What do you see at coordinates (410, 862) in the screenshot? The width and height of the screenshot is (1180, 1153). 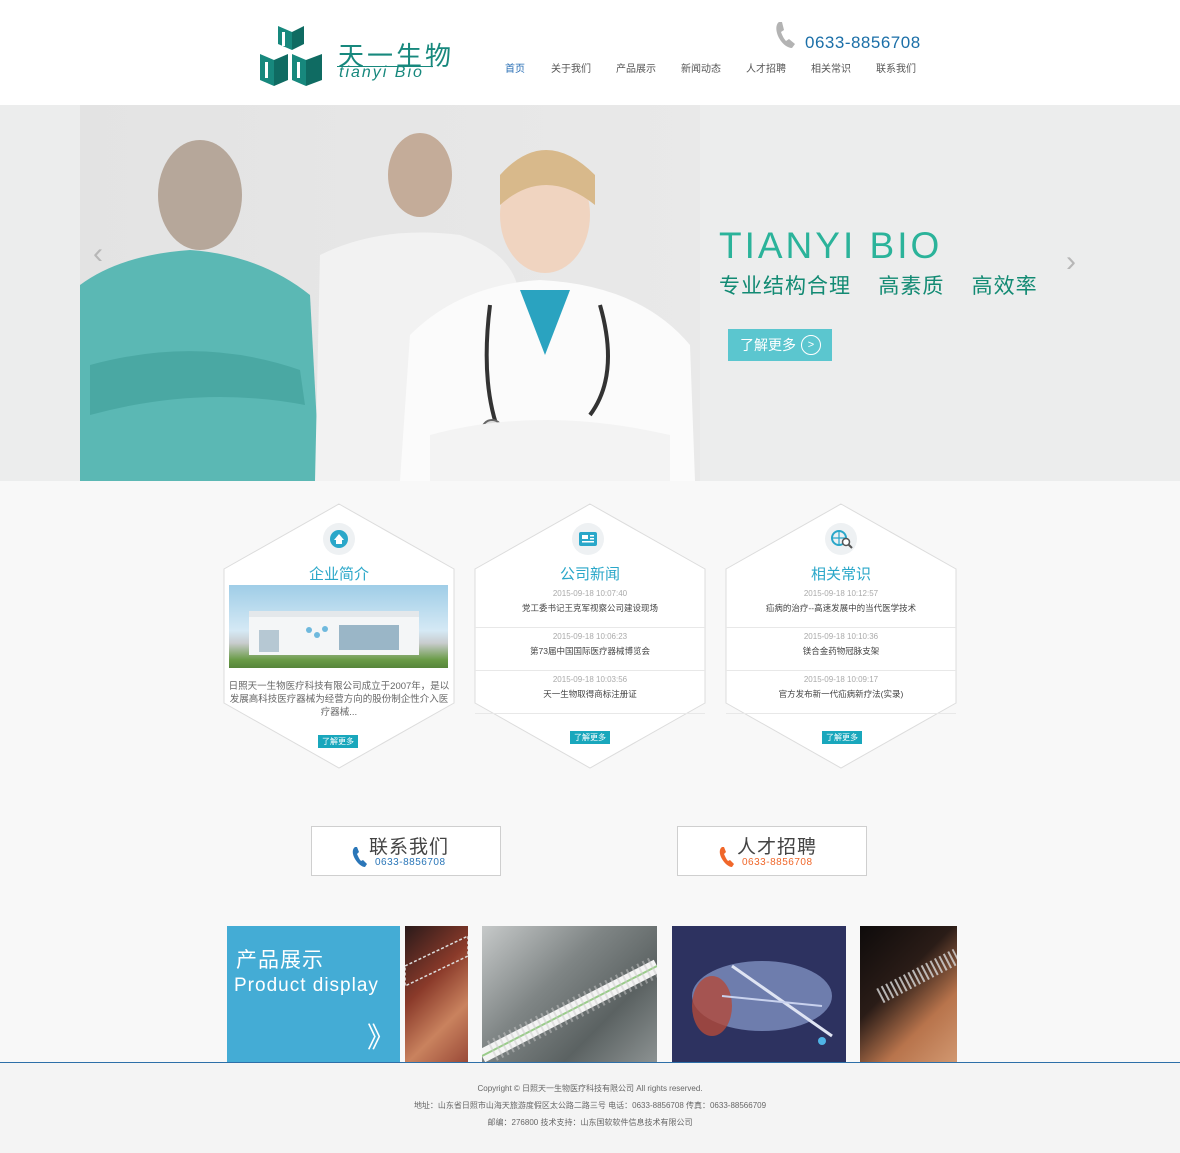 I see `contact-phone: 0633-8856708` at bounding box center [410, 862].